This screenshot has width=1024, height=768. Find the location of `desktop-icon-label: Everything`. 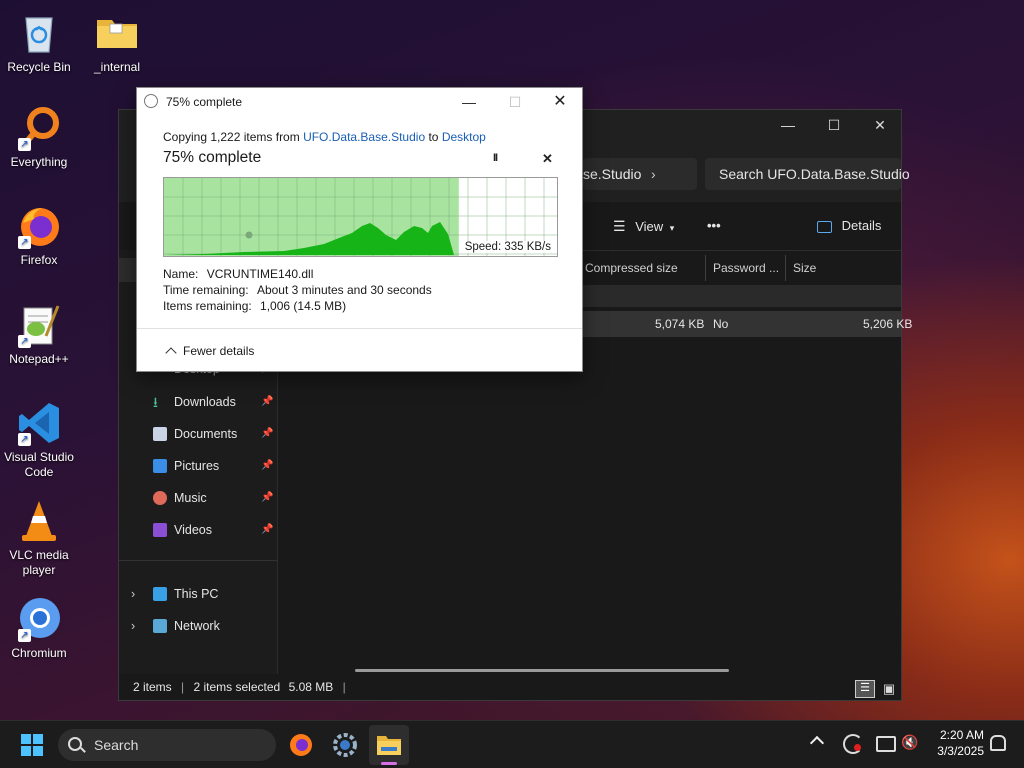

desktop-icon-label: Everything is located at coordinates (39, 162).